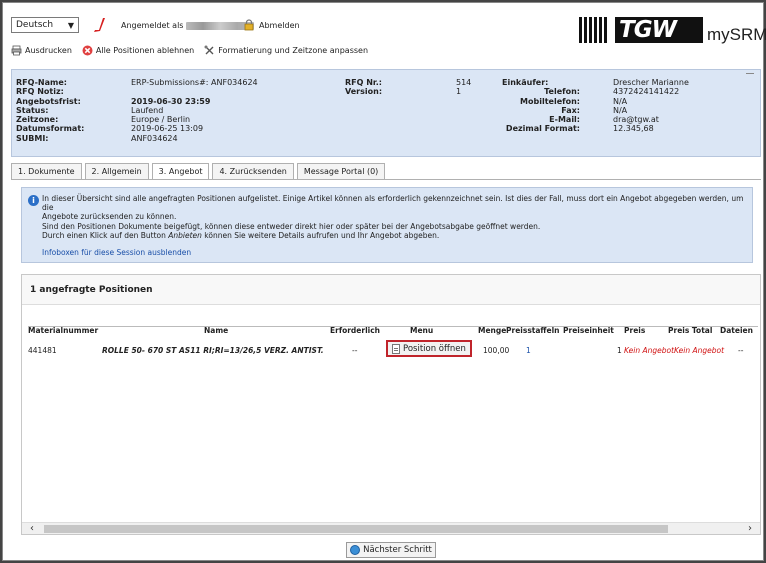  Describe the element at coordinates (32, 110) in the screenshot. I see `label-status: Status:` at that location.